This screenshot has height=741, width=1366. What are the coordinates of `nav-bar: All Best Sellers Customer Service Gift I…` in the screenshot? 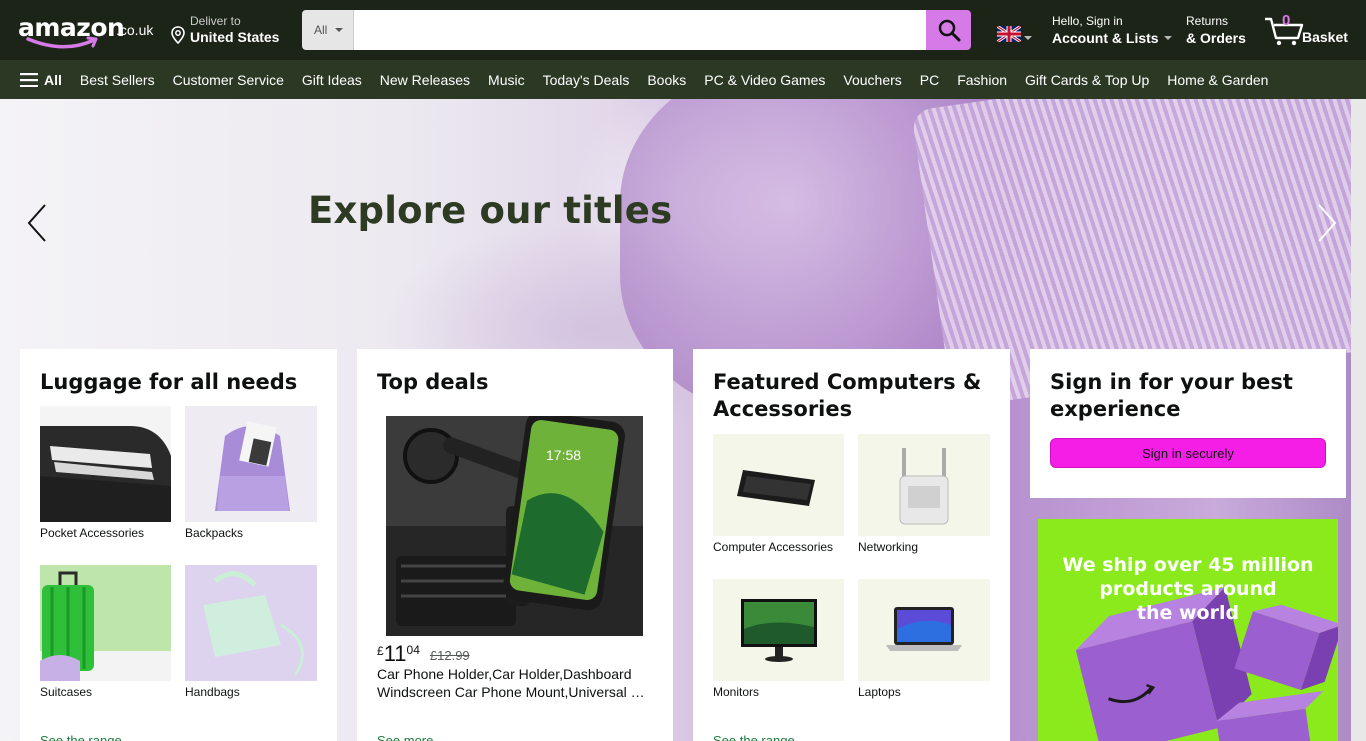 It's located at (683, 79).